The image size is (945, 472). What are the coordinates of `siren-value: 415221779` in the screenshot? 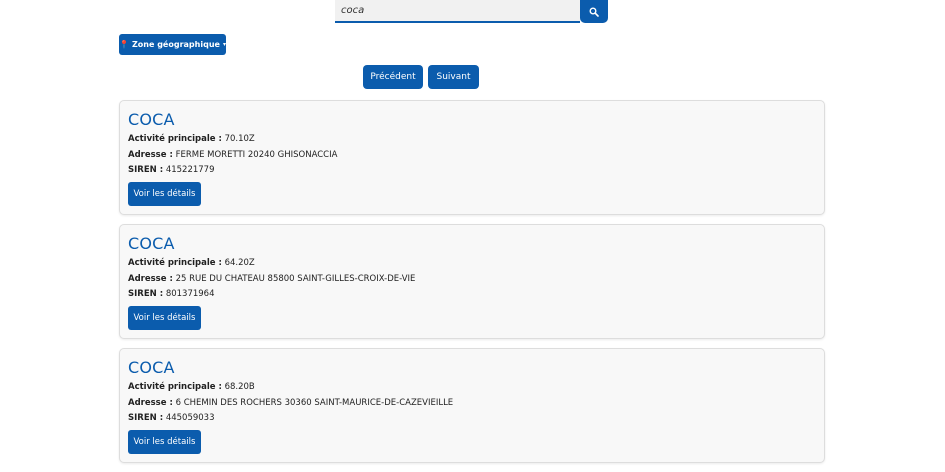 It's located at (190, 170).